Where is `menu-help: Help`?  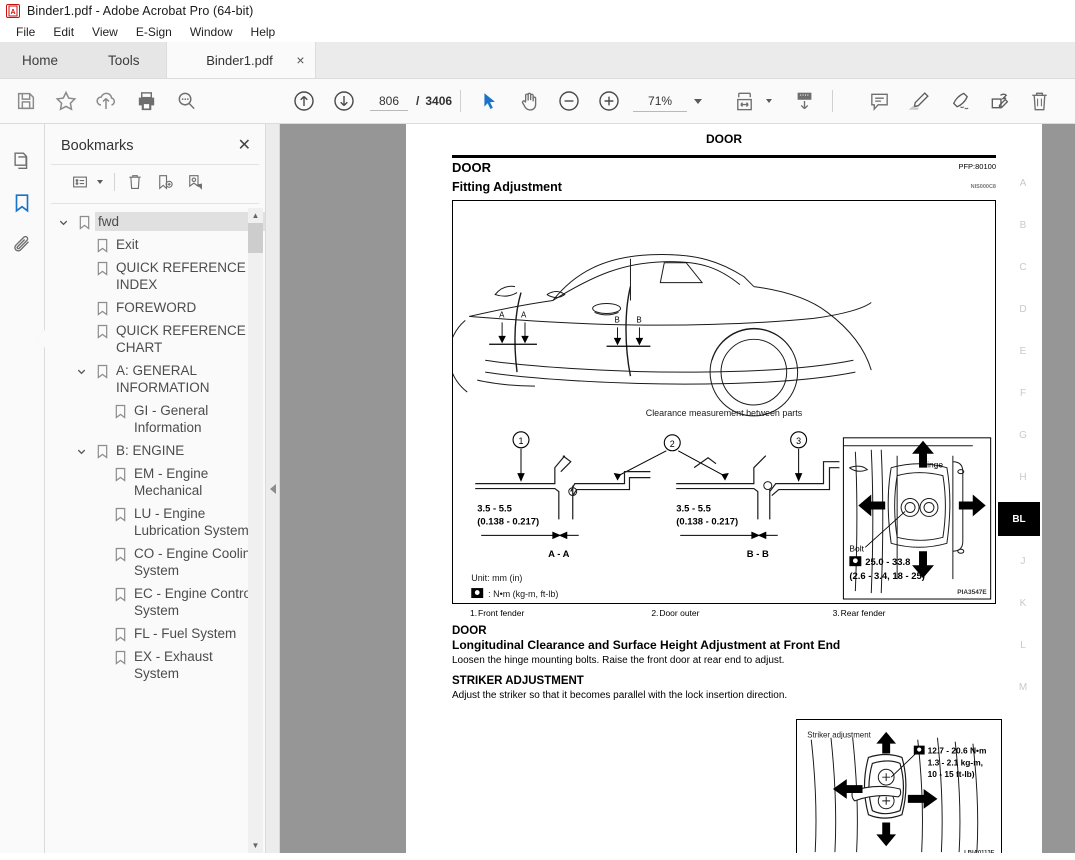 menu-help: Help is located at coordinates (263, 32).